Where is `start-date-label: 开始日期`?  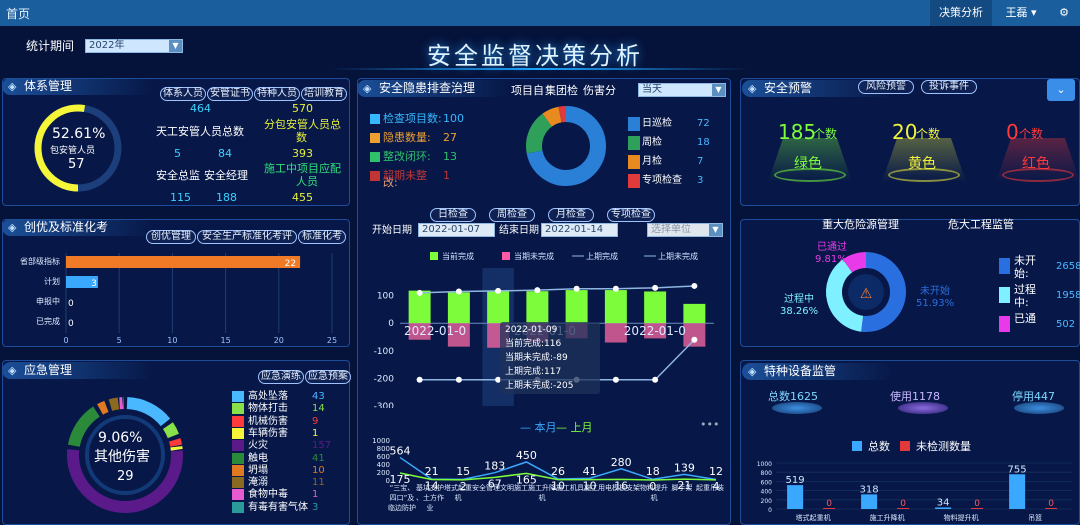
start-date-label: 开始日期 is located at coordinates (392, 230).